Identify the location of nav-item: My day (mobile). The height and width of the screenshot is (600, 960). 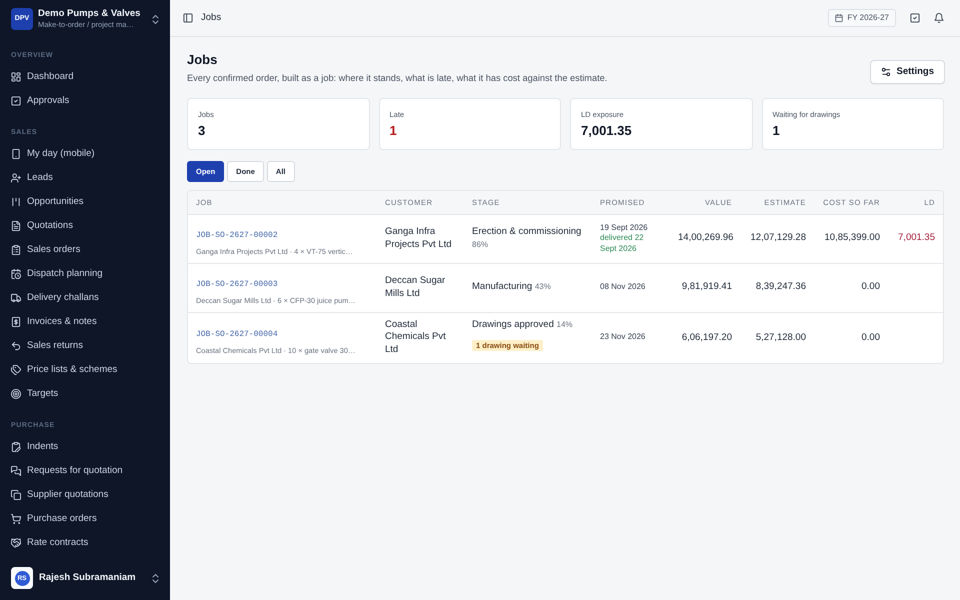
(85, 154).